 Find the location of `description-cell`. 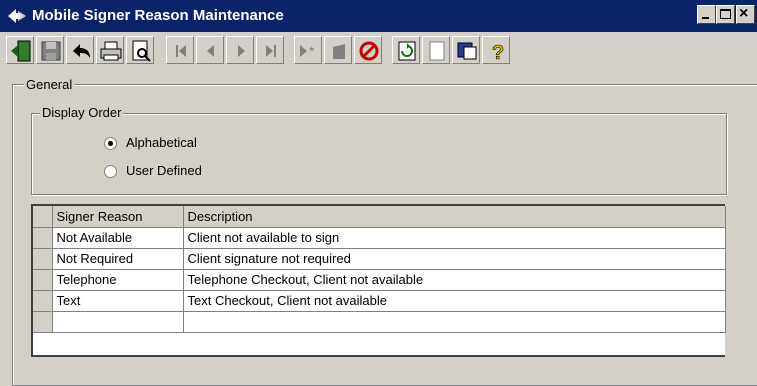

description-cell is located at coordinates (454, 322).